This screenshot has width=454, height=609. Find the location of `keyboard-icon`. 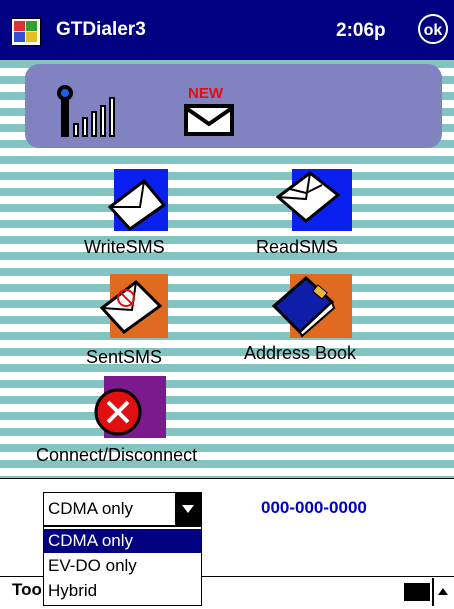

keyboard-icon is located at coordinates (417, 592).